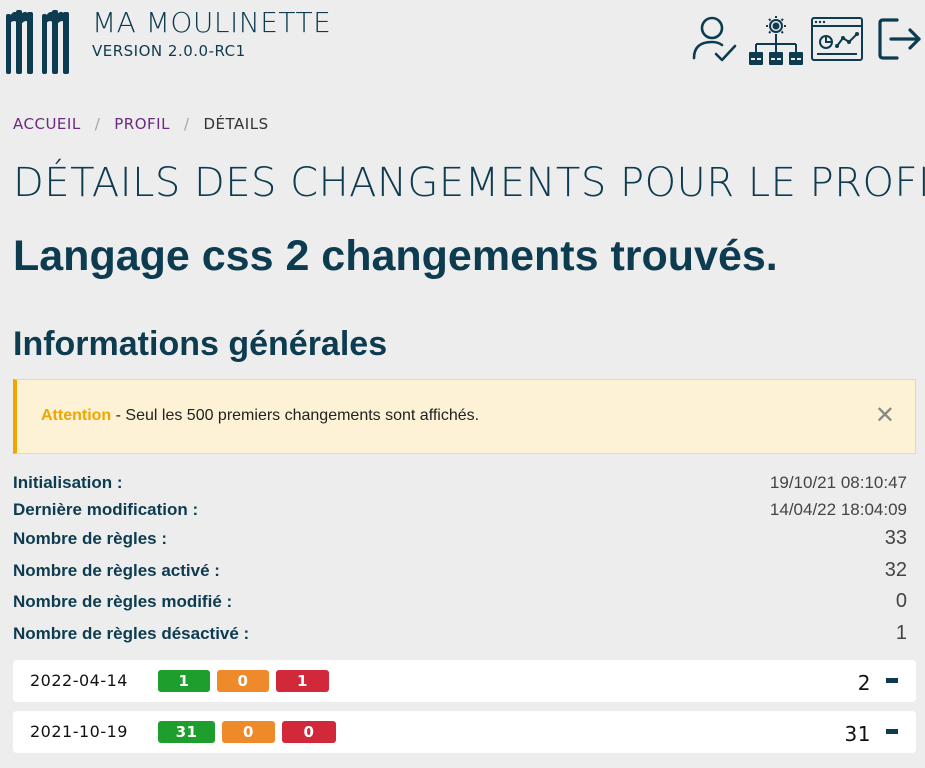 This screenshot has height=768, width=925. Describe the element at coordinates (469, 183) in the screenshot. I see `page-title: DÉTAILS DES CHANGEMENTS POUR LE PROFIL.` at that location.